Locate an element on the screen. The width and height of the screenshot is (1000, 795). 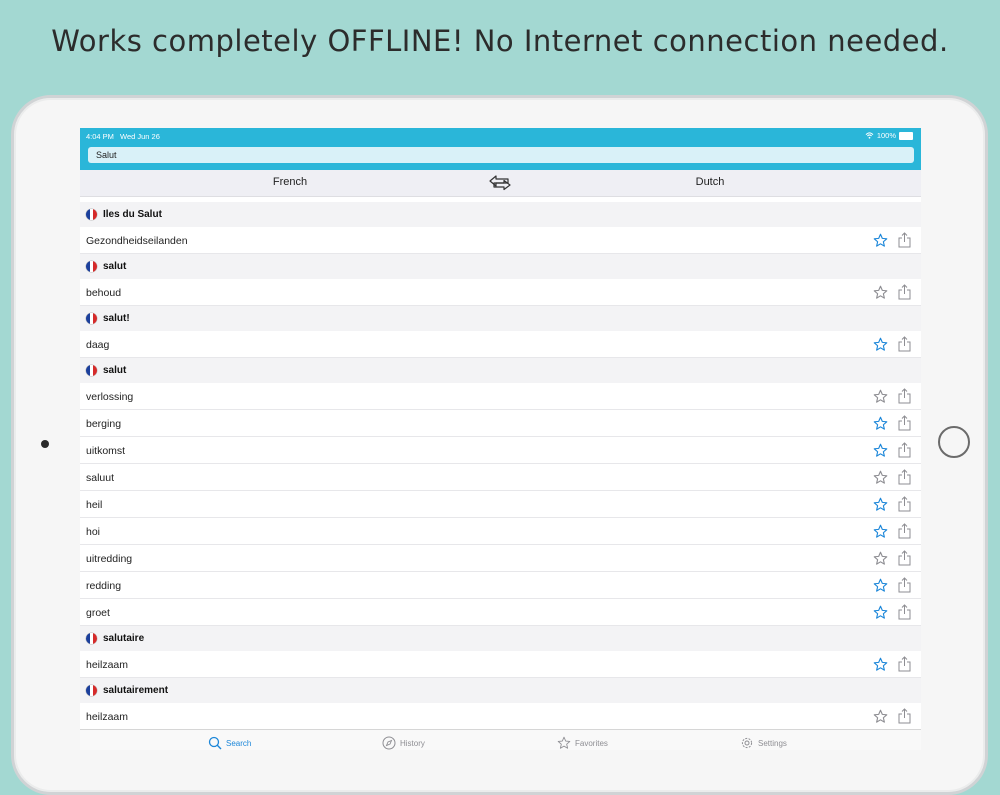
status-bar: 4:04 PM Wed Jun 26 100% is located at coordinates (500, 136).